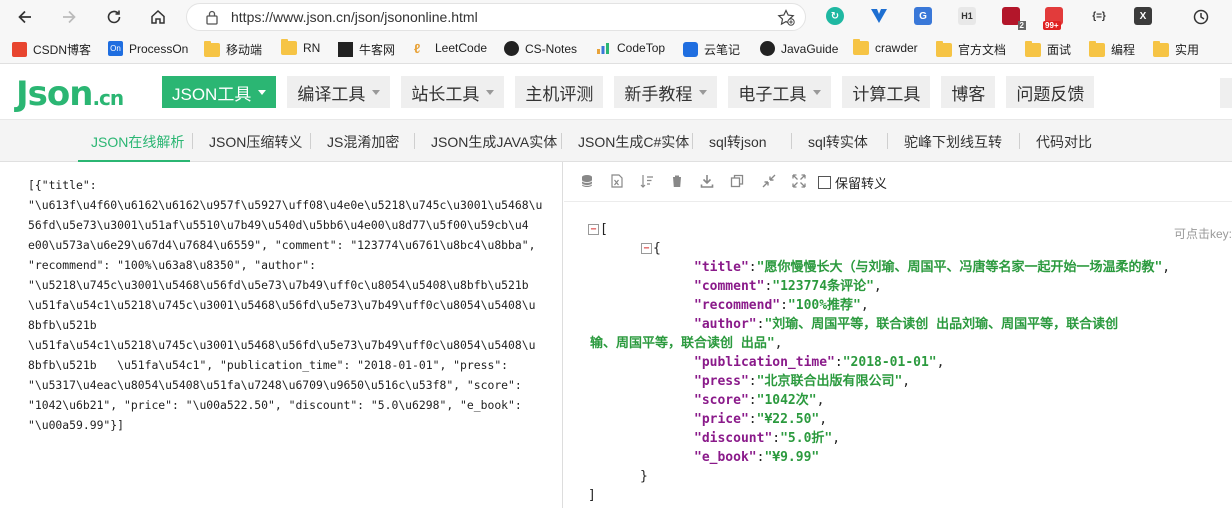 The width and height of the screenshot is (1232, 508). What do you see at coordinates (617, 181) in the screenshot?
I see `excel-icon` at bounding box center [617, 181].